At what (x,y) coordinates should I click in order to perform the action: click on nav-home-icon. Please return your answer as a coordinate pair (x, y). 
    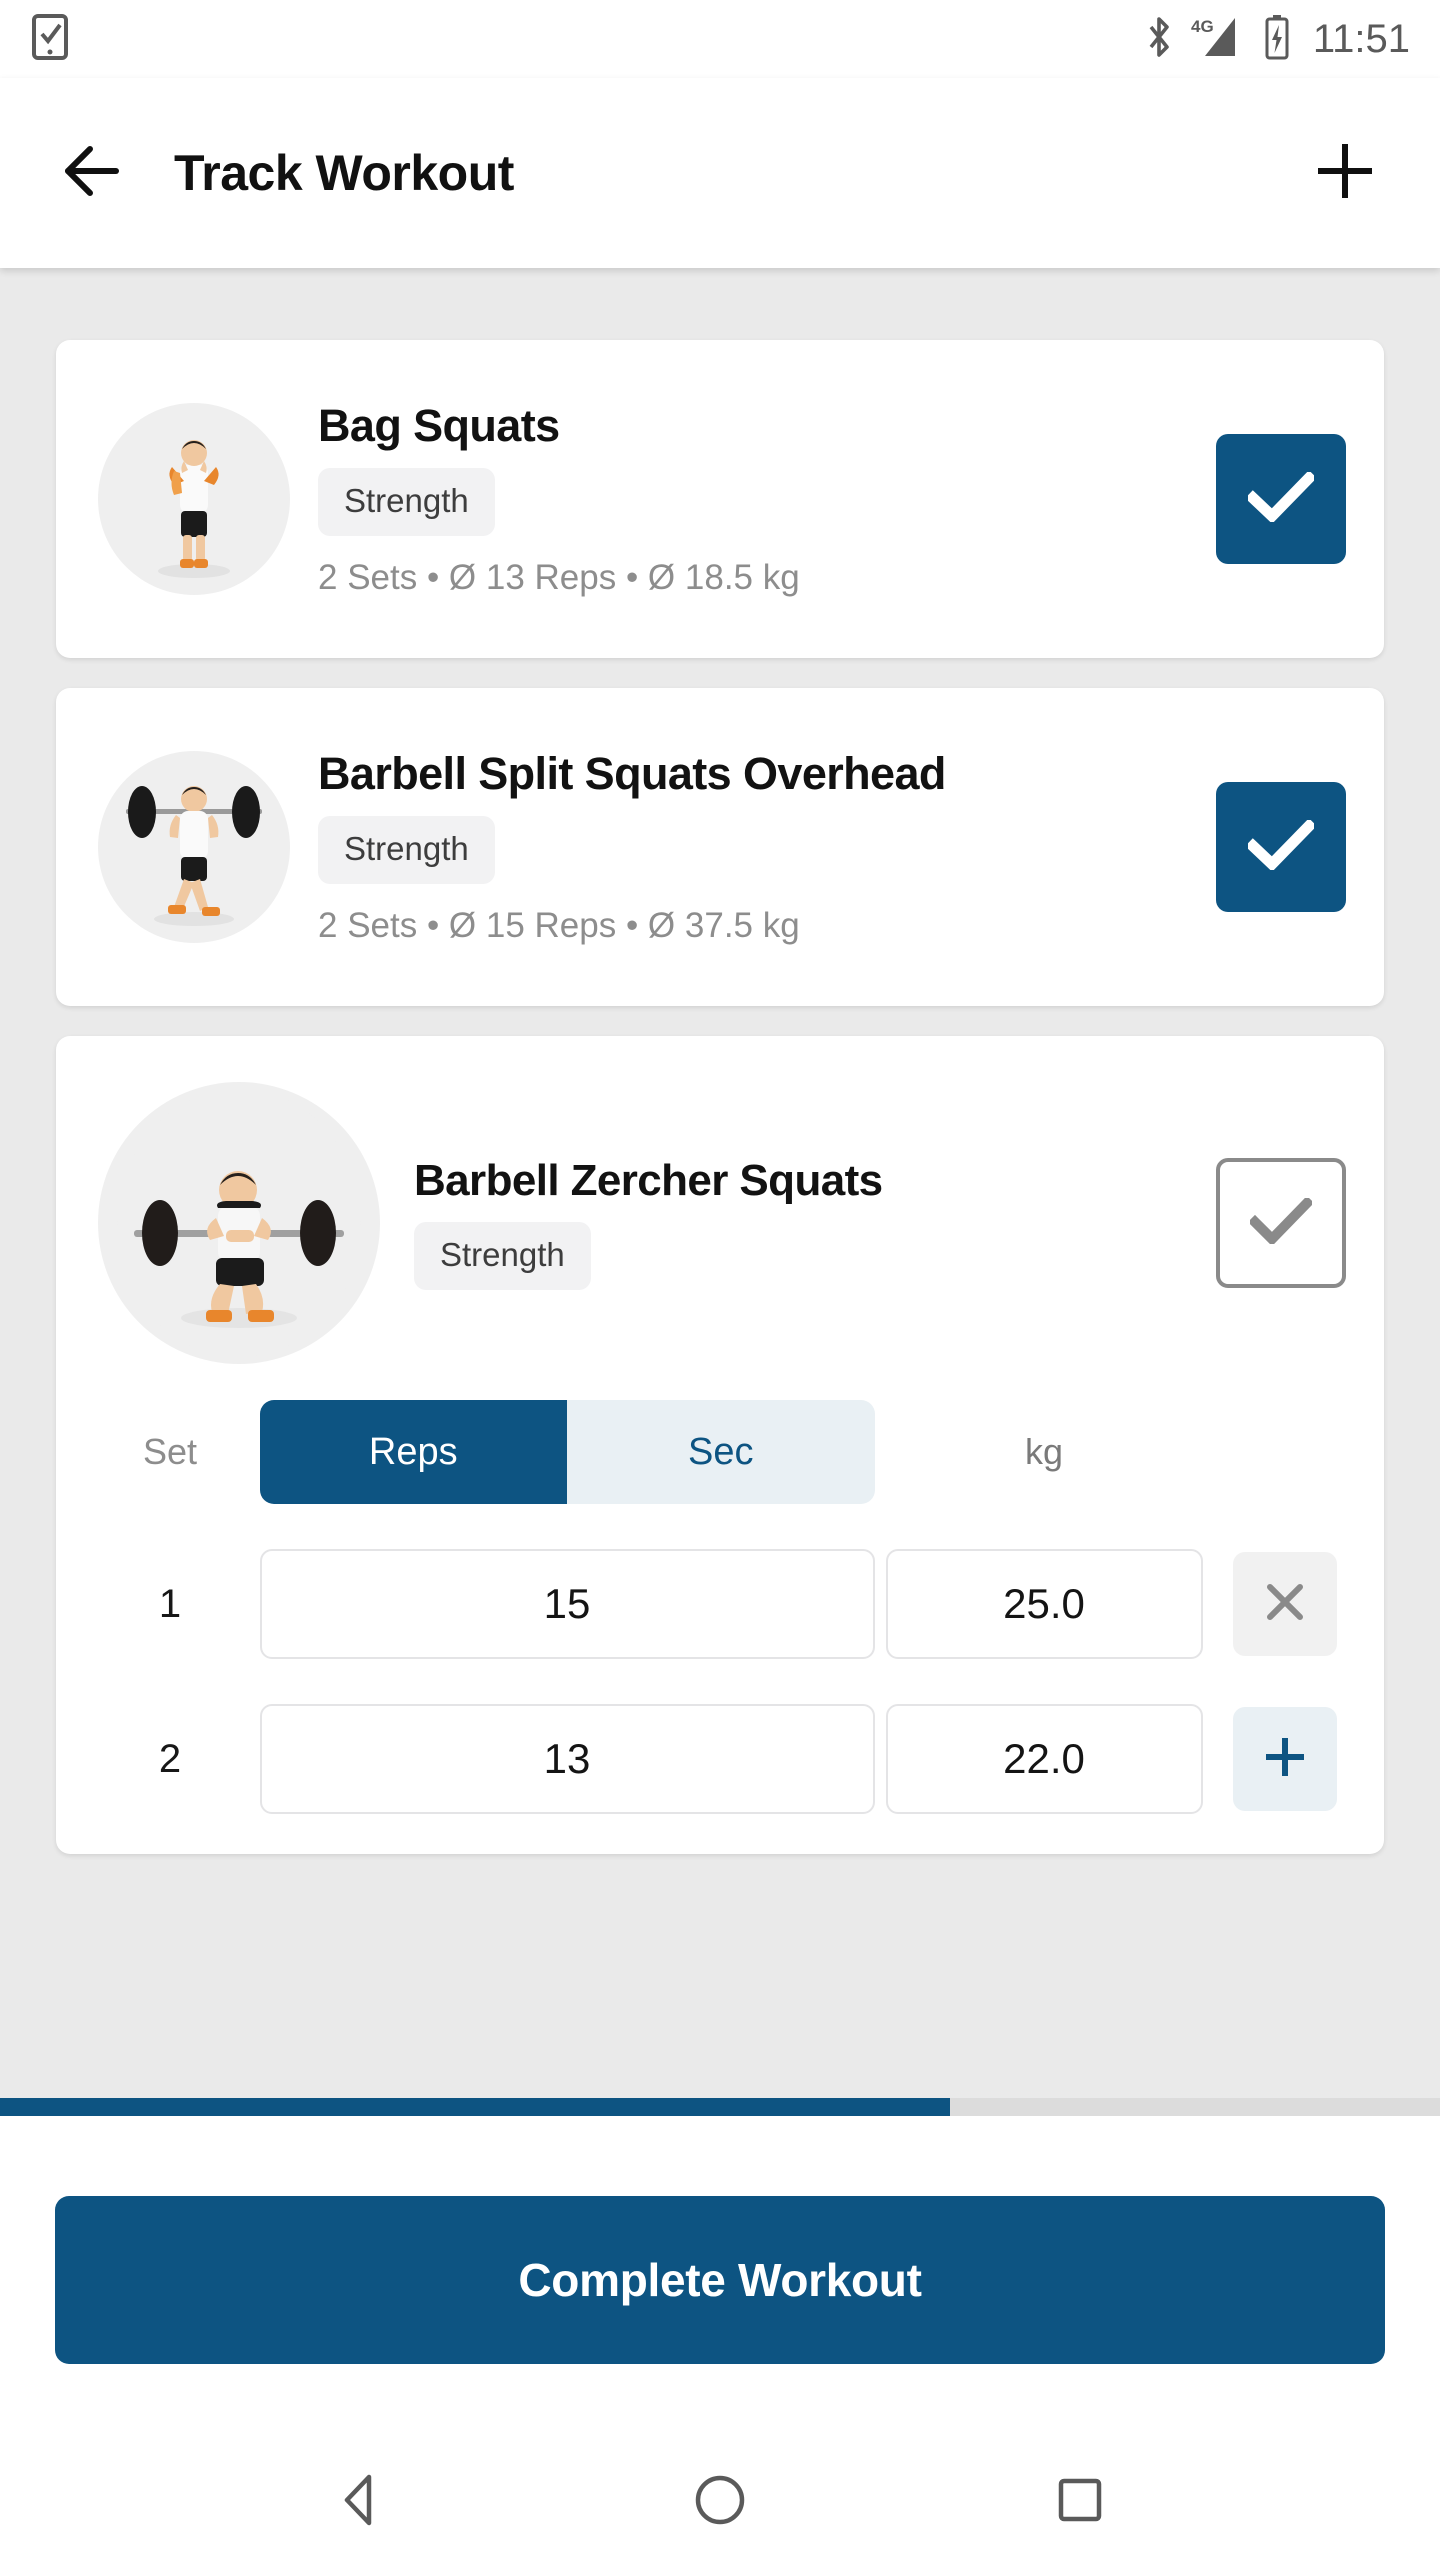
    Looking at the image, I should click on (720, 2502).